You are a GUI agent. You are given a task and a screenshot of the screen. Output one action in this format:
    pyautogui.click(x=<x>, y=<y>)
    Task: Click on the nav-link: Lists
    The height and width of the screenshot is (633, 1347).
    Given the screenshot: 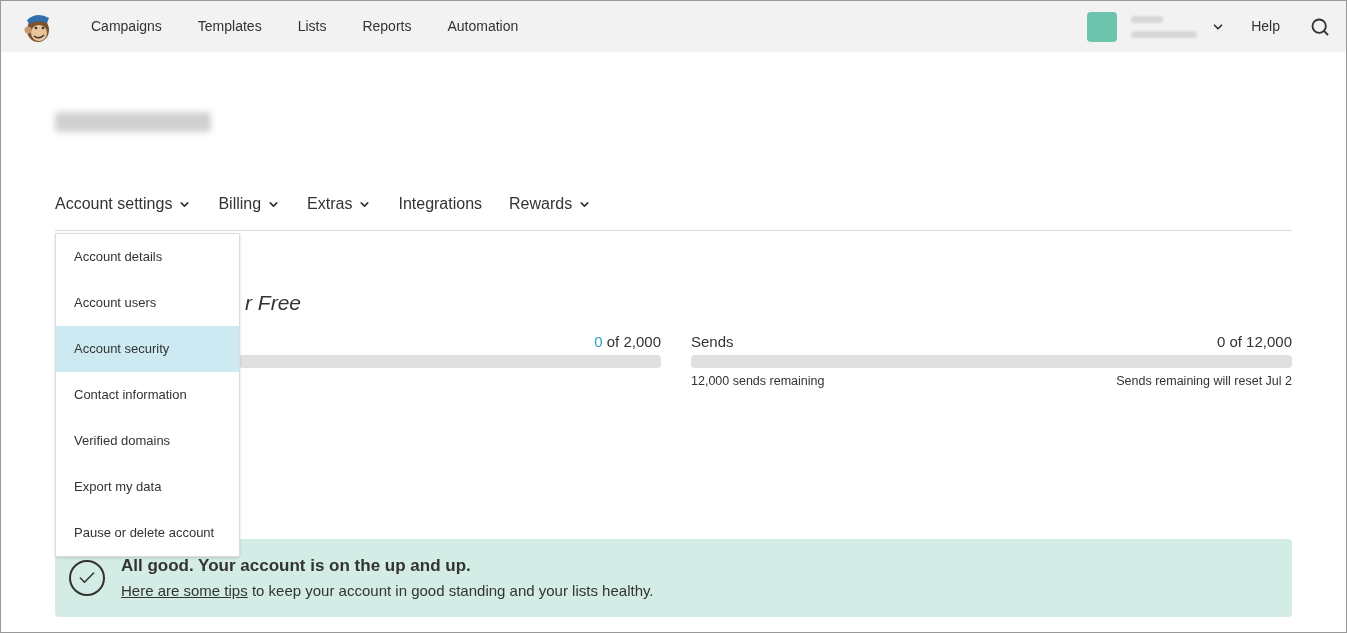 What is the action you would take?
    pyautogui.click(x=312, y=26)
    